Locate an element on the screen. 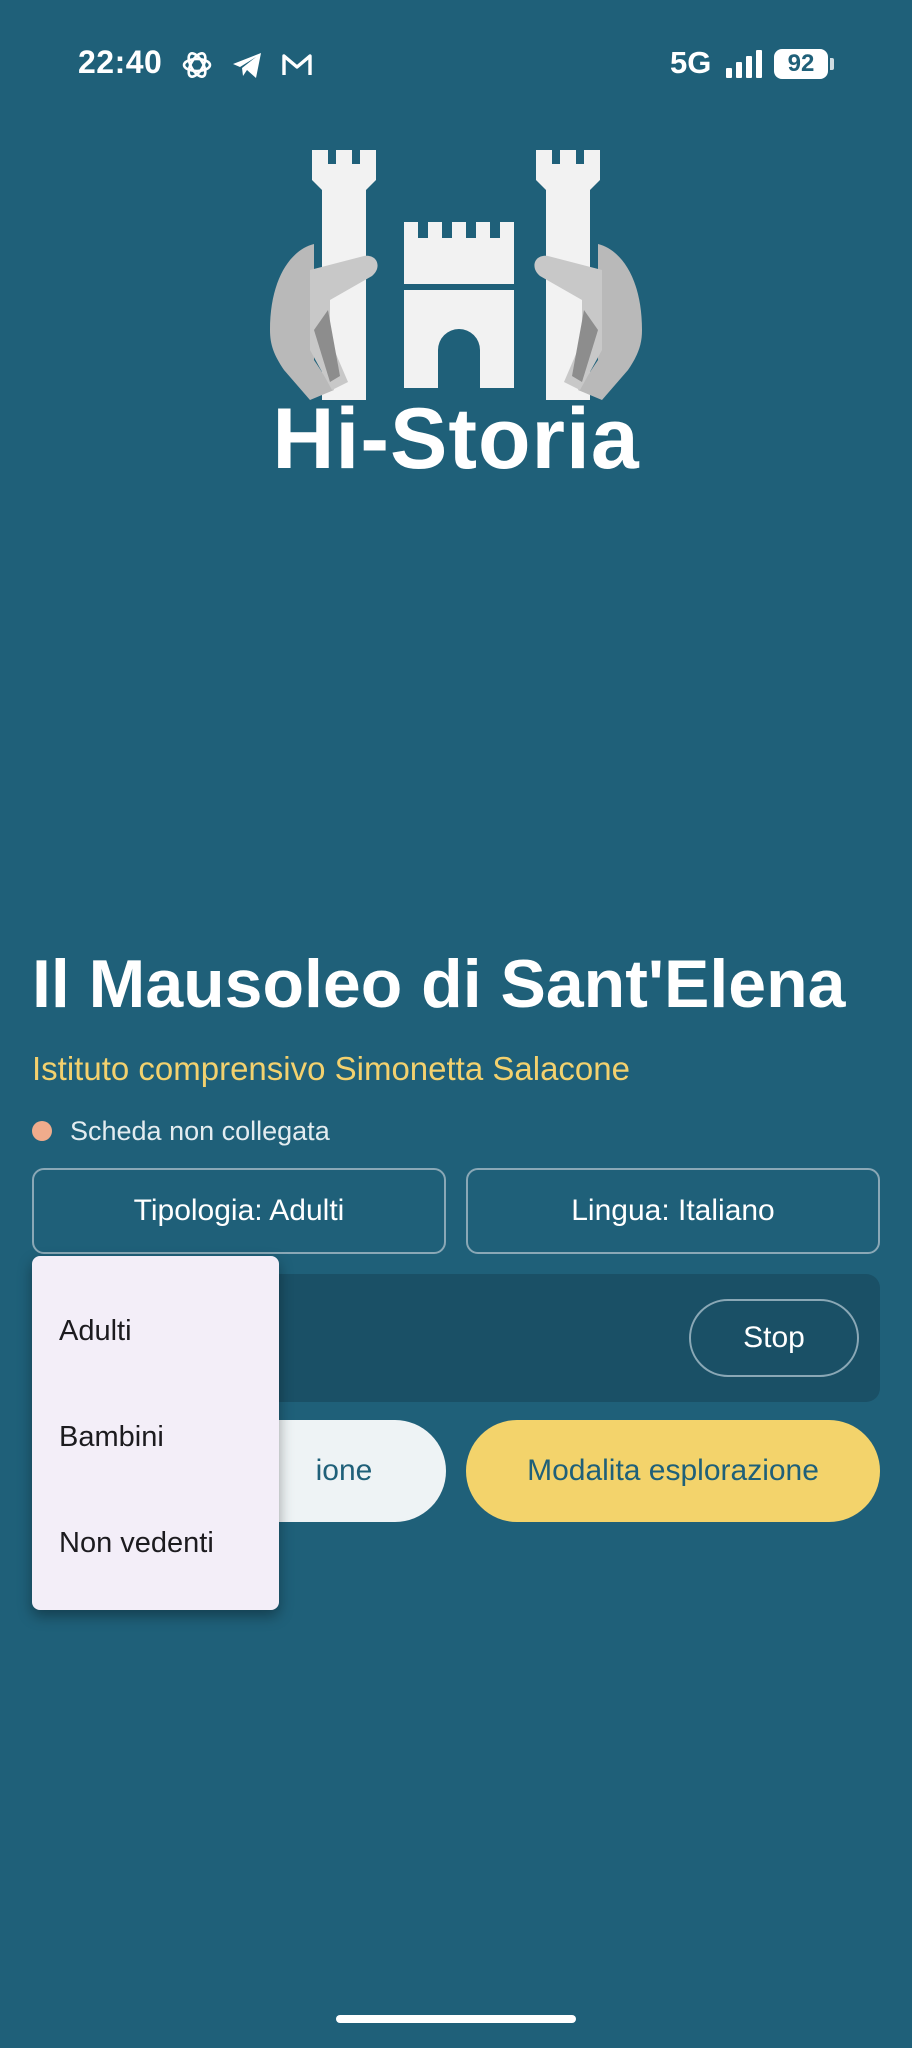  network-type: 5G is located at coordinates (691, 62).